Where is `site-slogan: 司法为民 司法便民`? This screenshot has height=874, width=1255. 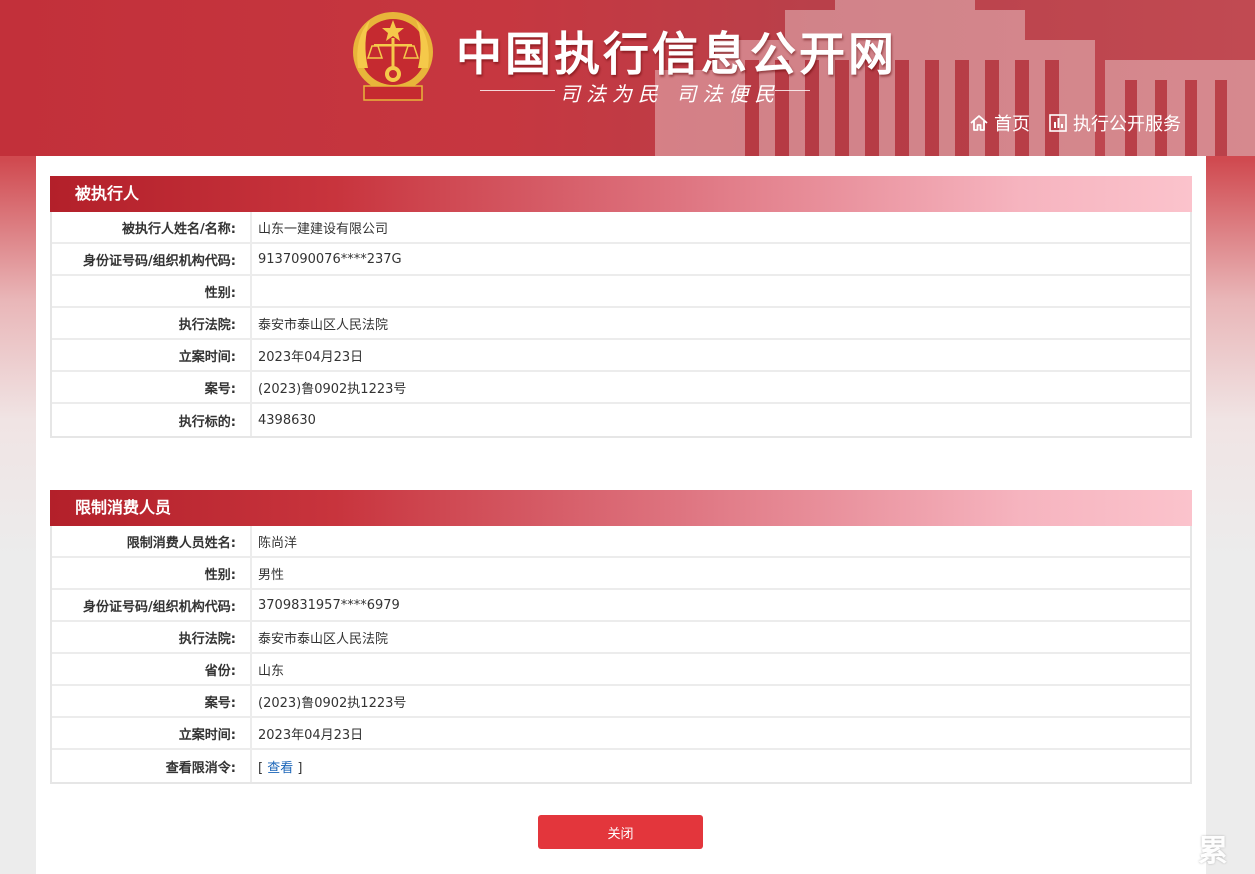
site-slogan: 司法为民 司法便民 is located at coordinates (645, 92).